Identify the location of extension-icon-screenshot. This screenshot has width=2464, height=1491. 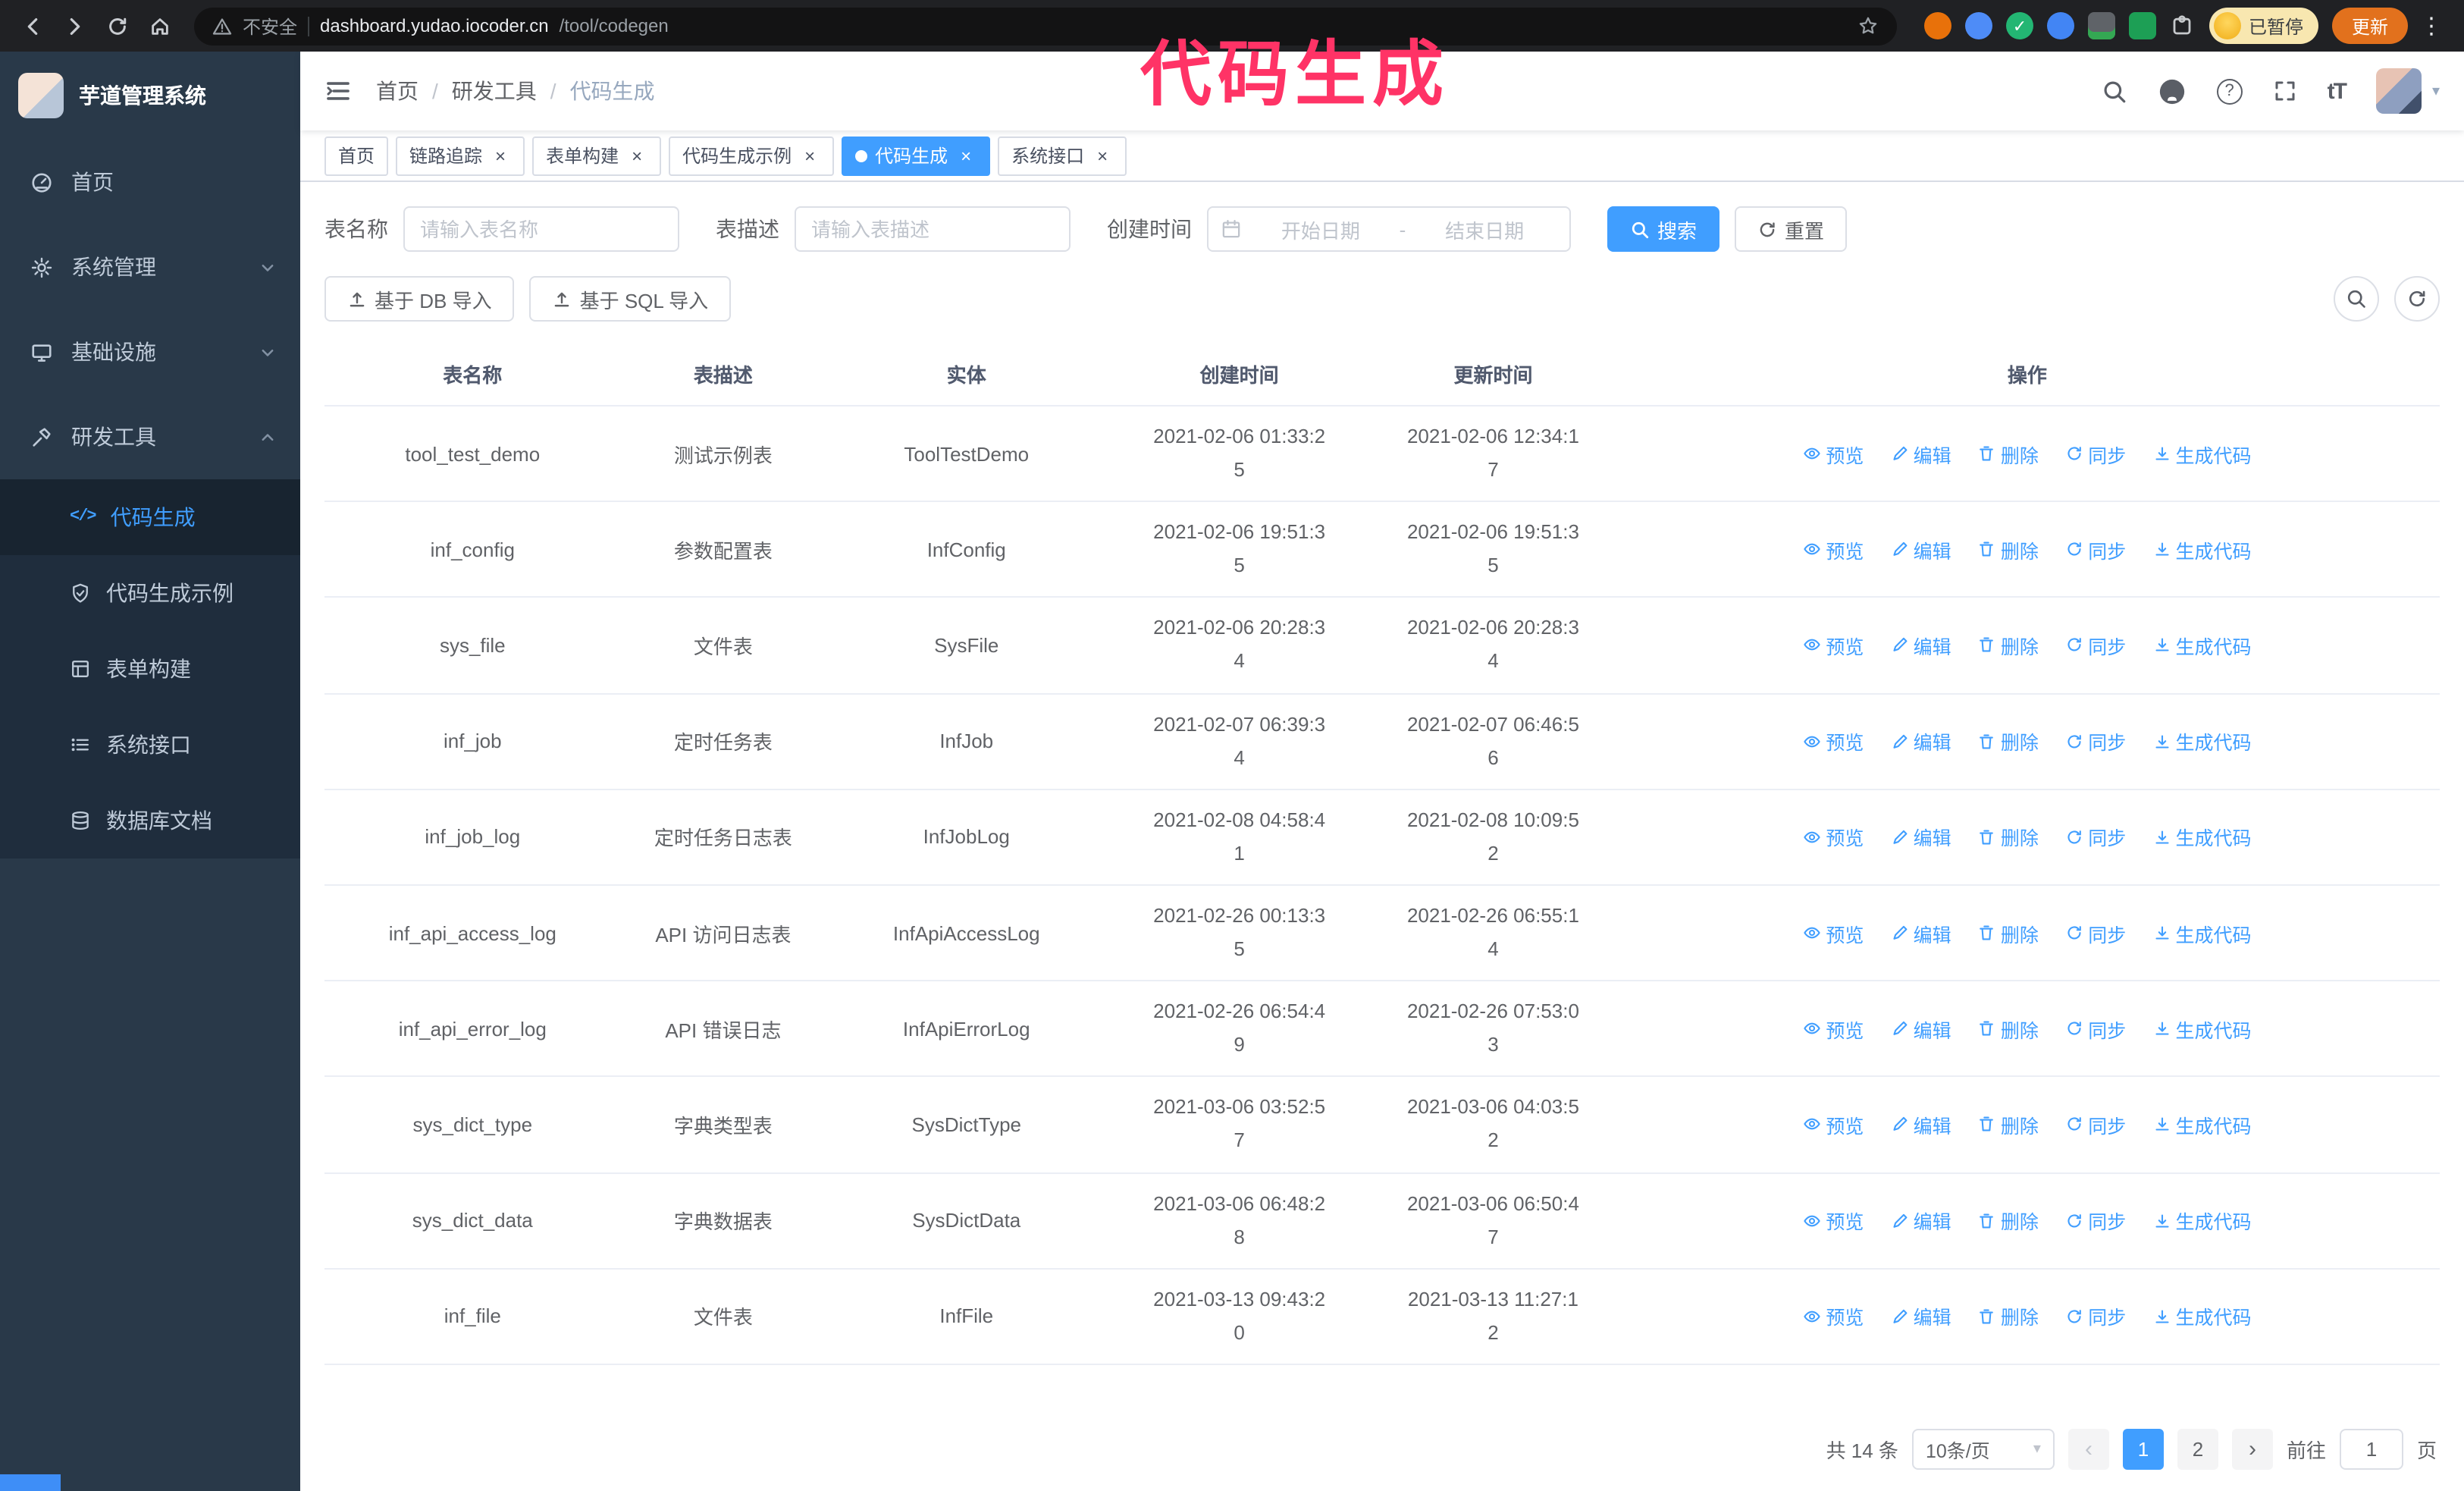
(2101, 25).